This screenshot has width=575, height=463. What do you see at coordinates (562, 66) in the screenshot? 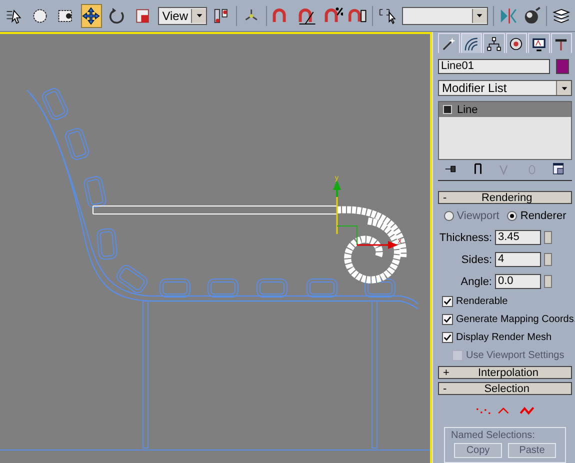
I see `object-color-swatch` at bounding box center [562, 66].